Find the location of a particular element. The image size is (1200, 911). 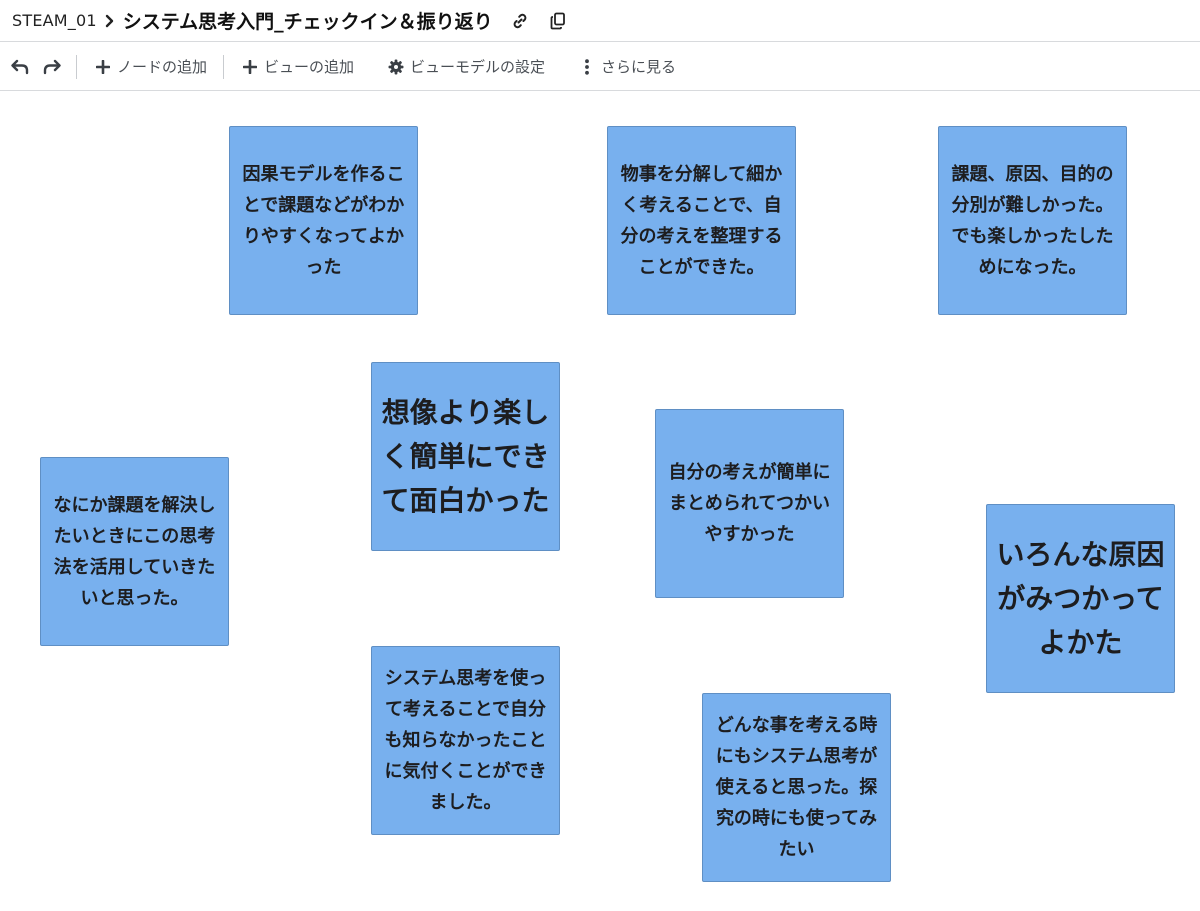

node-text: なにか課題を解決したいときにこの思考法を活用していきたいと思った。 is located at coordinates (134, 551).